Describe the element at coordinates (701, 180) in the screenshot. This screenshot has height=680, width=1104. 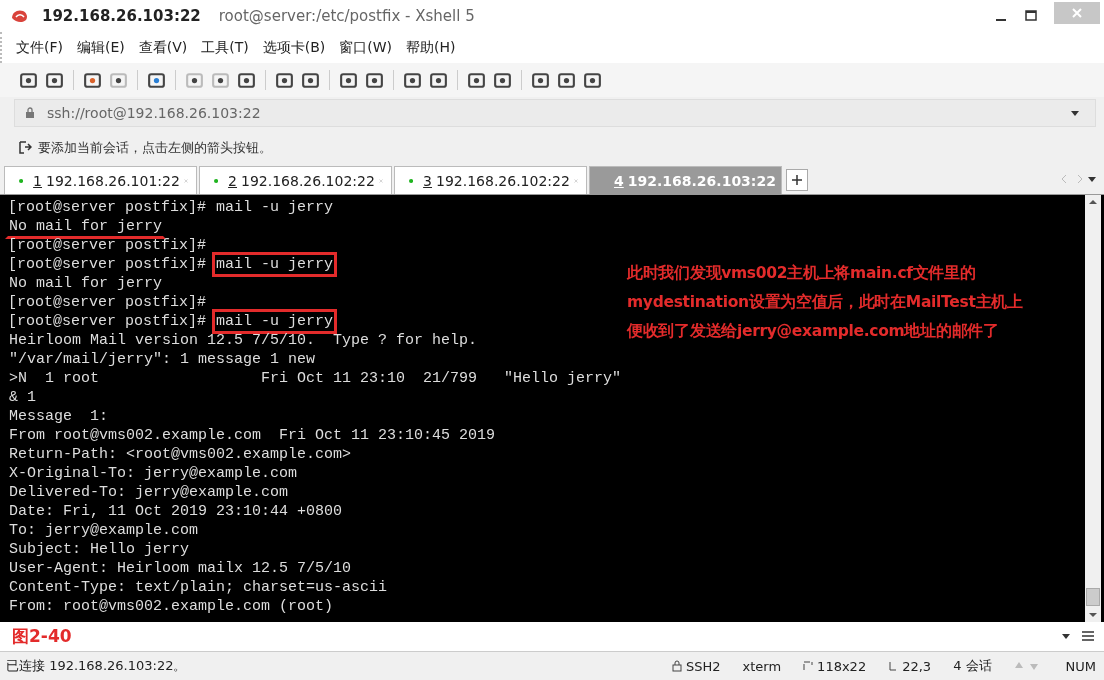
I see `tab-label: 192.168.26.103:22` at that location.